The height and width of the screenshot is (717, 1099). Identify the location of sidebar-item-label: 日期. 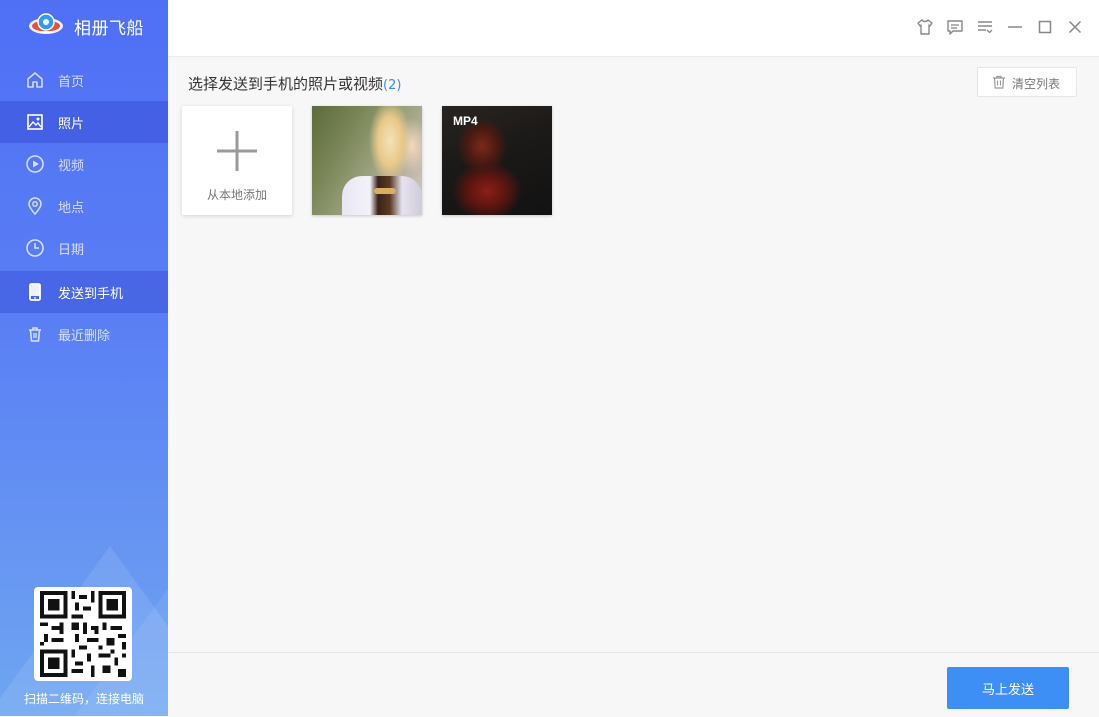
(71, 250).